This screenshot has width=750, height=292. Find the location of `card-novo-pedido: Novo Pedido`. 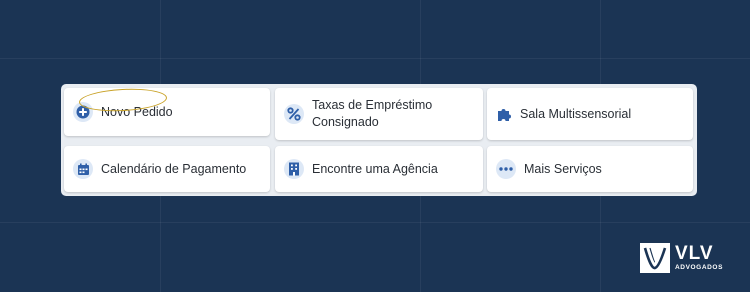

card-novo-pedido: Novo Pedido is located at coordinates (167, 112).